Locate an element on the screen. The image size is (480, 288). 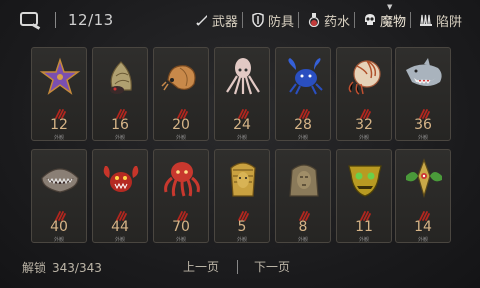
green-idol-icon is located at coordinates (424, 178).